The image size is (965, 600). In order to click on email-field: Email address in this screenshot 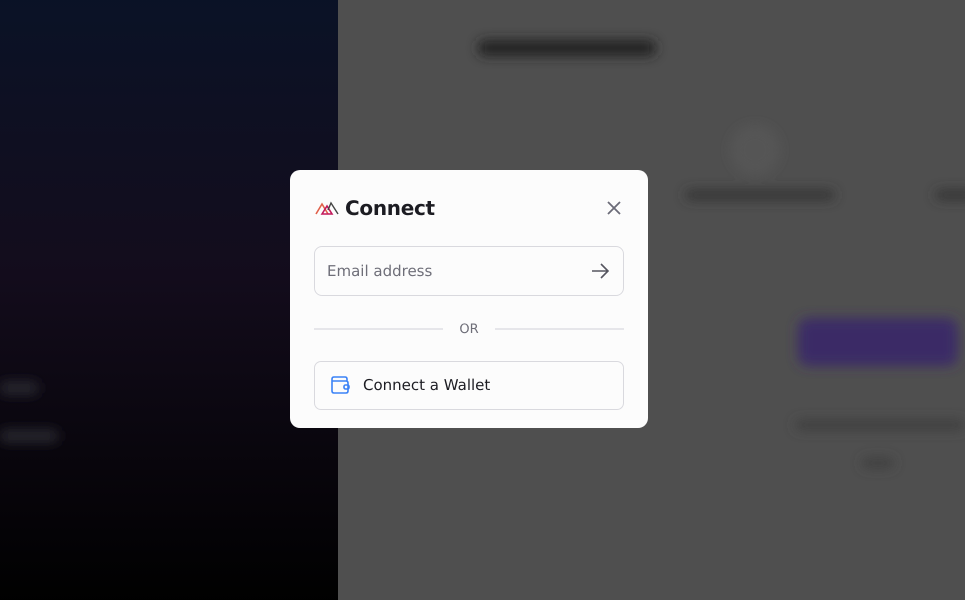, I will do `click(469, 271)`.